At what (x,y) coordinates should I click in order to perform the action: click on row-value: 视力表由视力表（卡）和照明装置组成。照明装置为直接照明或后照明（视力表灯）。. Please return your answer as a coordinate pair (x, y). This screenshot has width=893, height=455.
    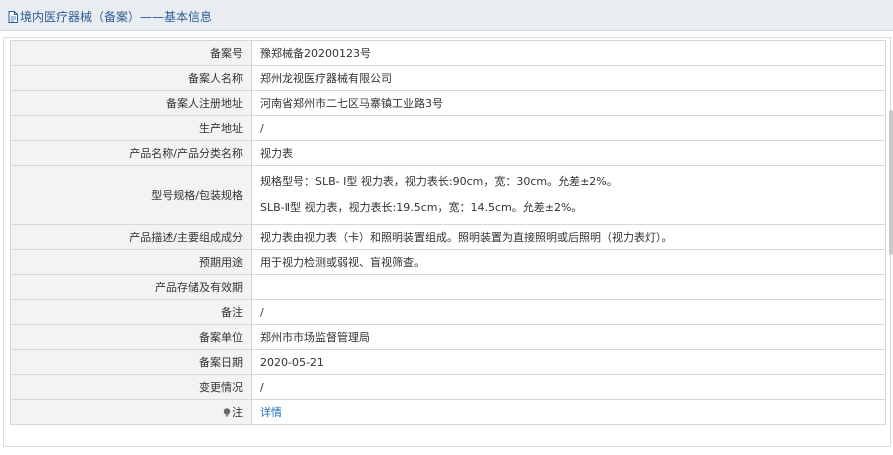
    Looking at the image, I should click on (568, 237).